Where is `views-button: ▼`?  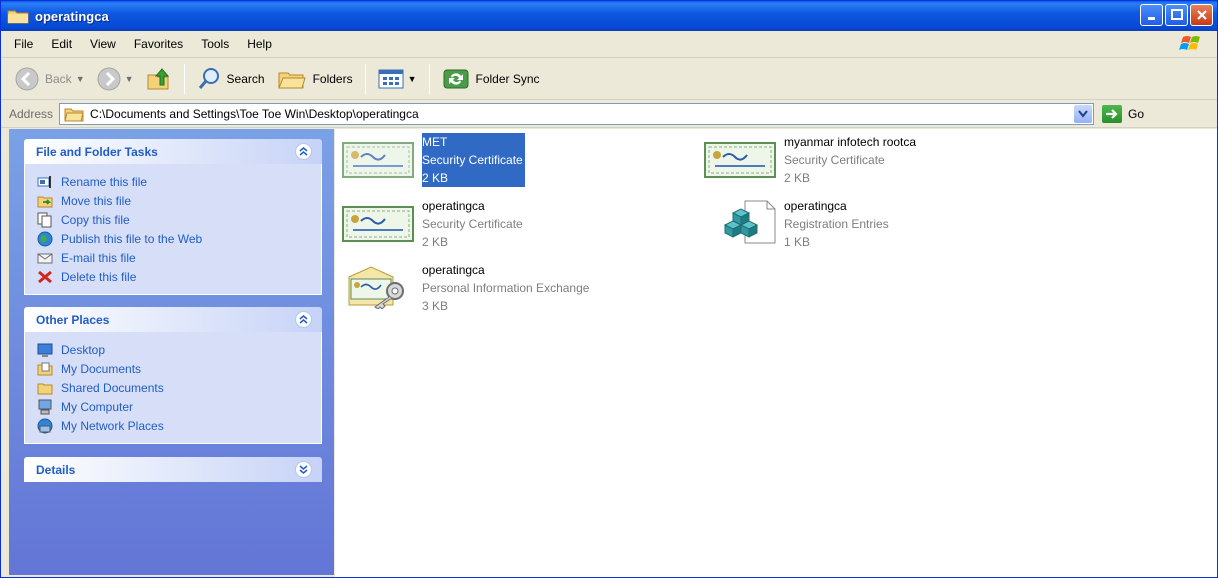 views-button: ▼ is located at coordinates (397, 79).